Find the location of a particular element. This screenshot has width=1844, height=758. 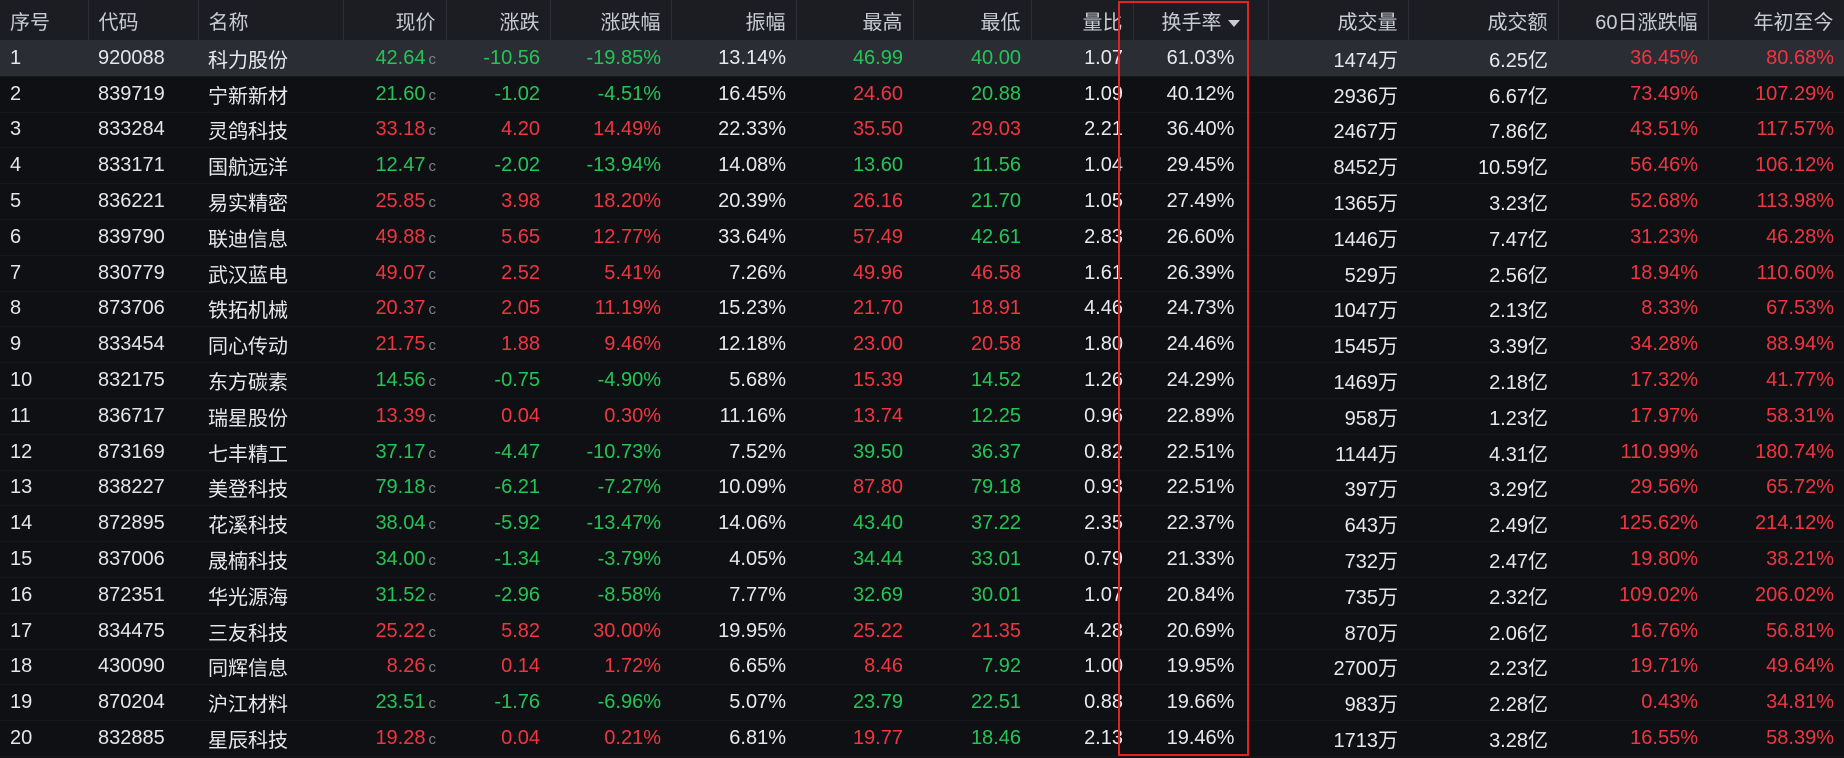

amplitude-cell-value: 15.23% is located at coordinates (752, 308).